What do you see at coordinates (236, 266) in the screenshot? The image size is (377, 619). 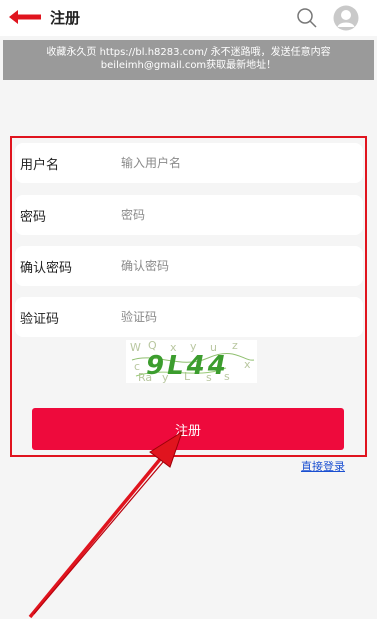 I see `confirm-password-input` at bounding box center [236, 266].